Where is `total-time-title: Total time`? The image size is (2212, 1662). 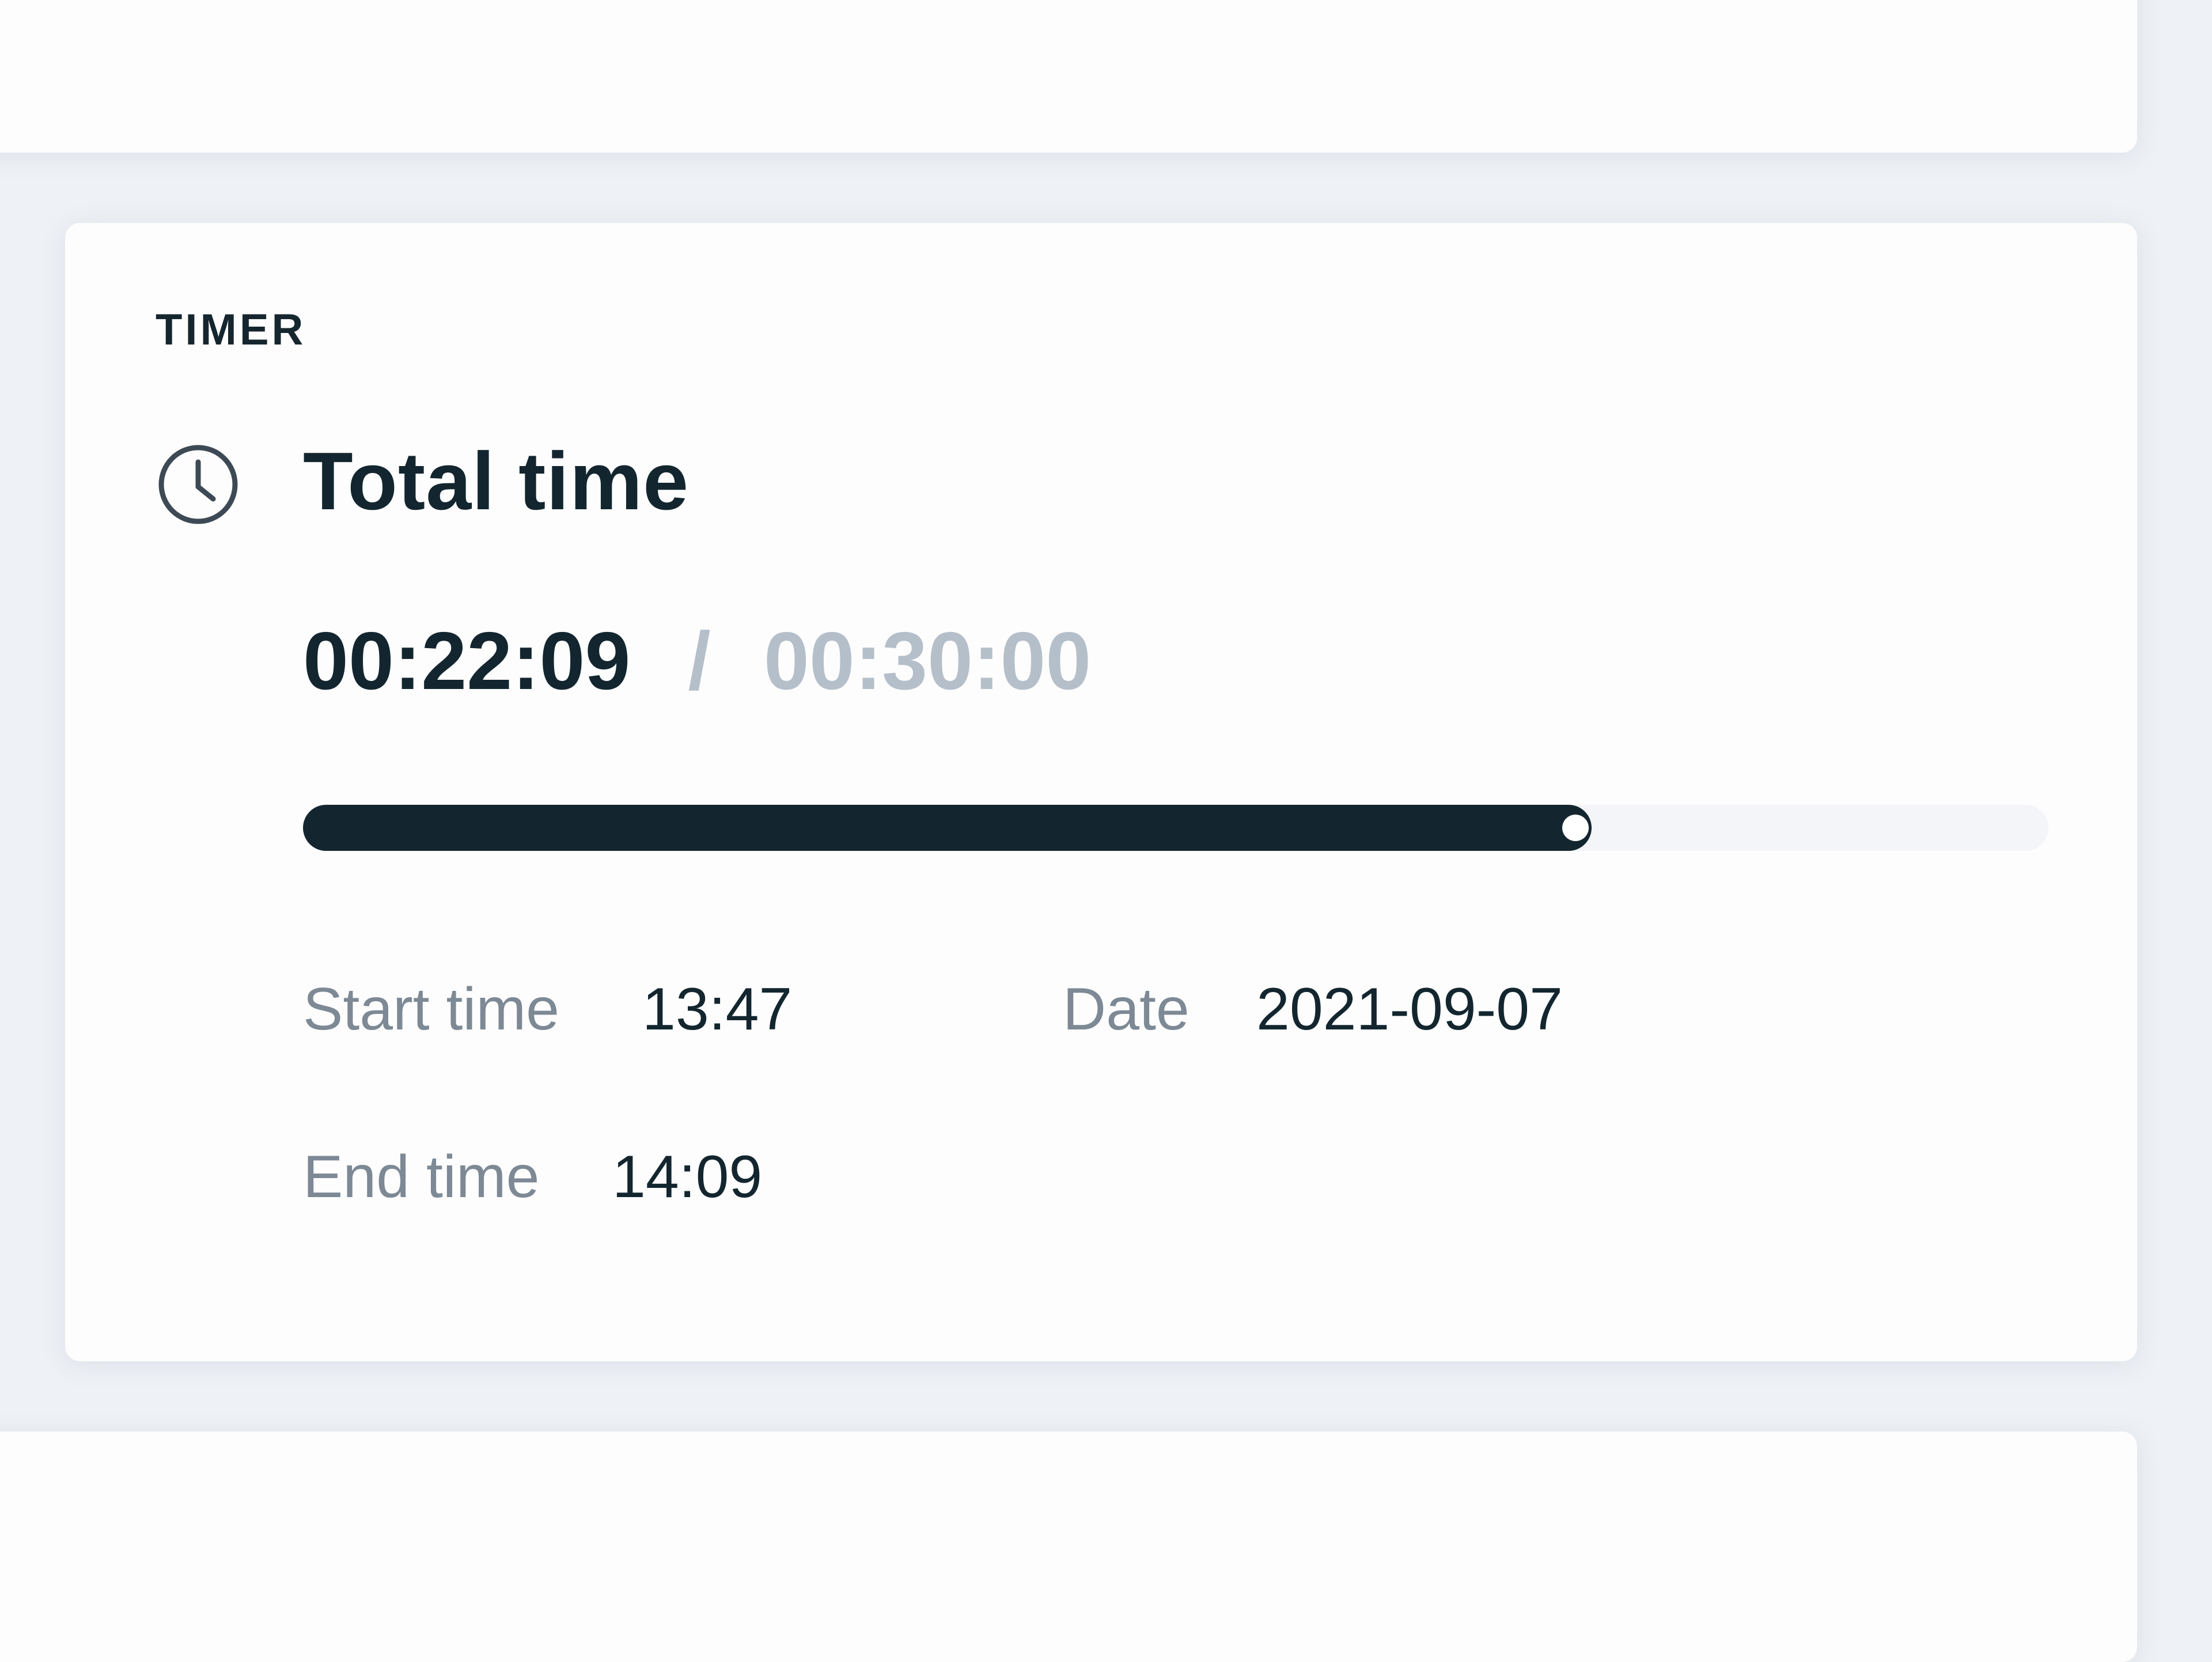 total-time-title: Total time is located at coordinates (496, 481).